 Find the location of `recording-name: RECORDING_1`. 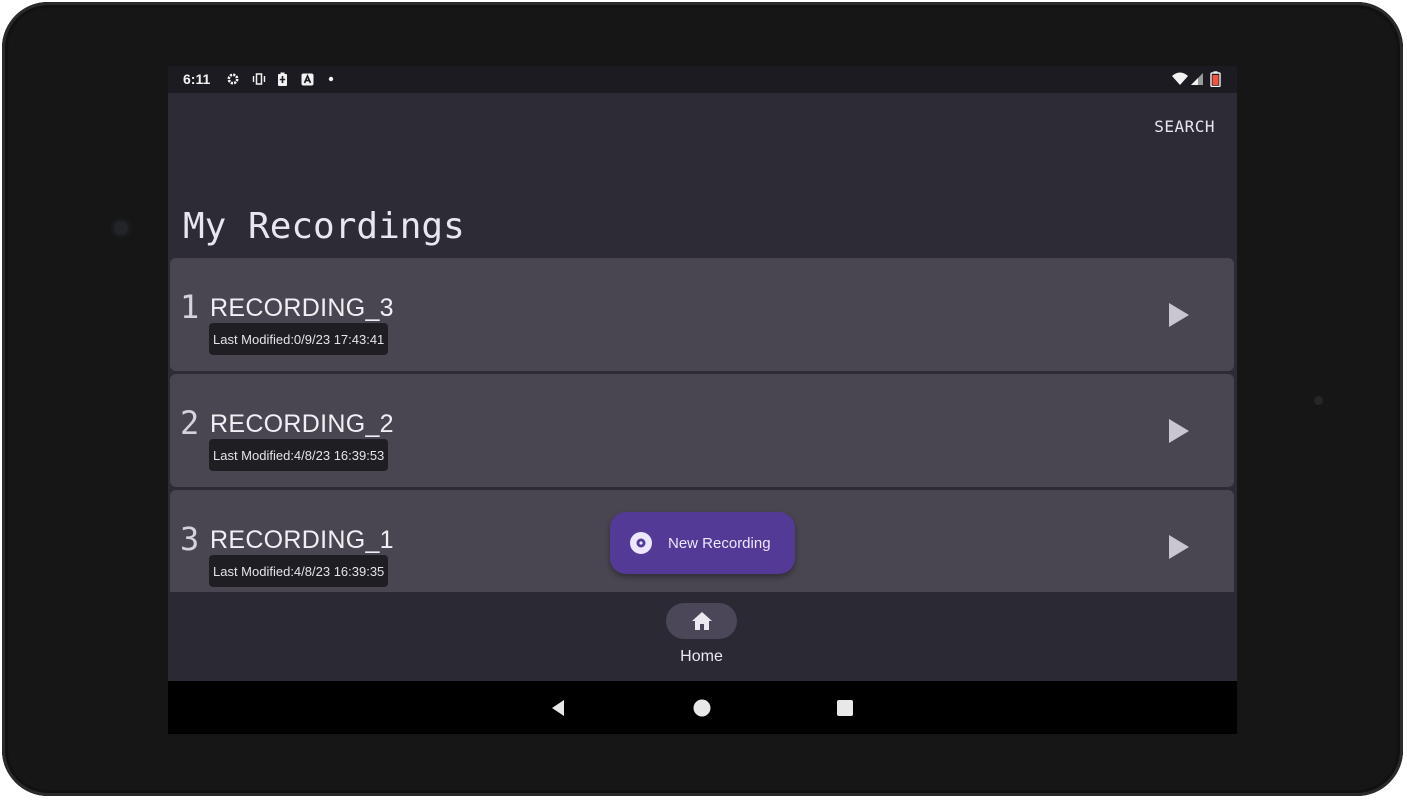

recording-name: RECORDING_1 is located at coordinates (302, 540).